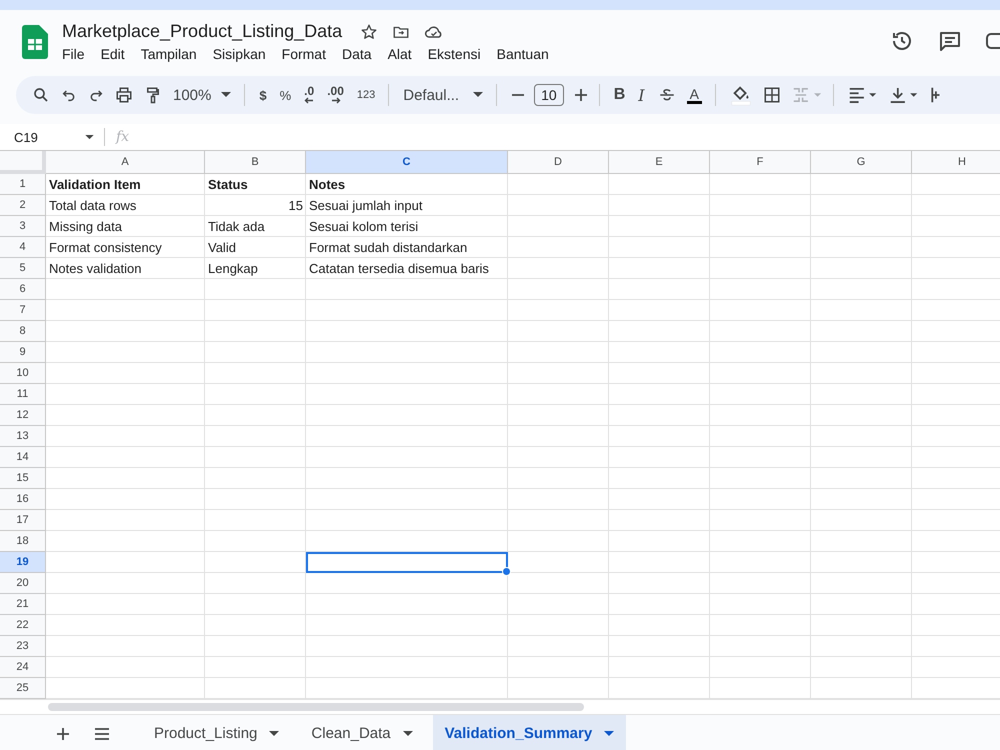 This screenshot has width=1000, height=750. Describe the element at coordinates (222, 248) in the screenshot. I see `table-cell-text: Valid` at that location.